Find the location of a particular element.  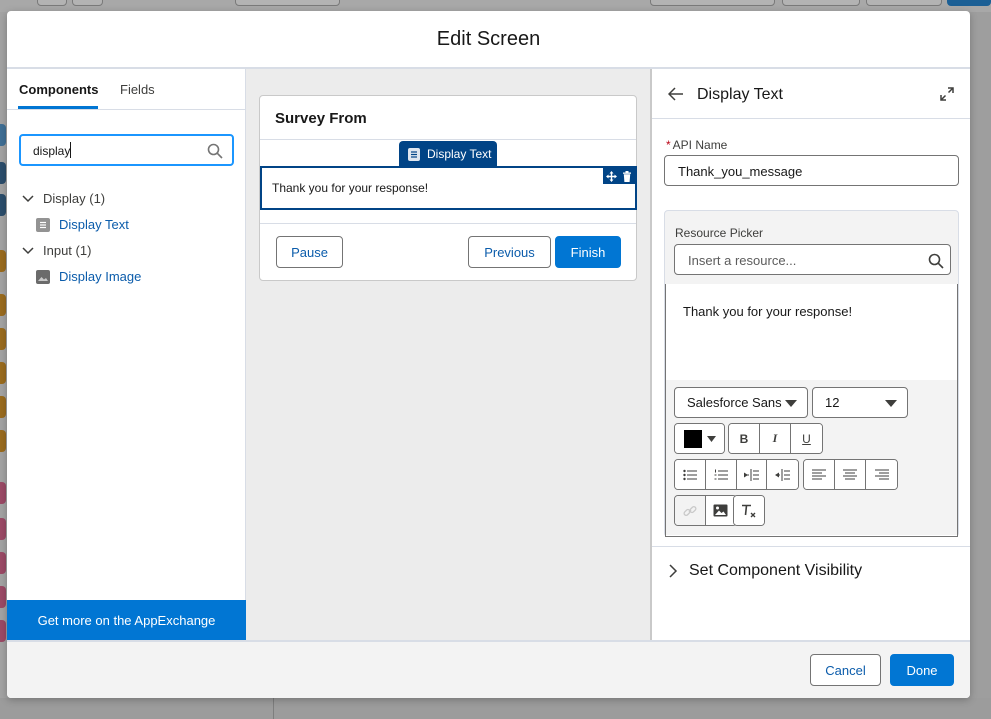

component-search-input: display is located at coordinates (126, 150).